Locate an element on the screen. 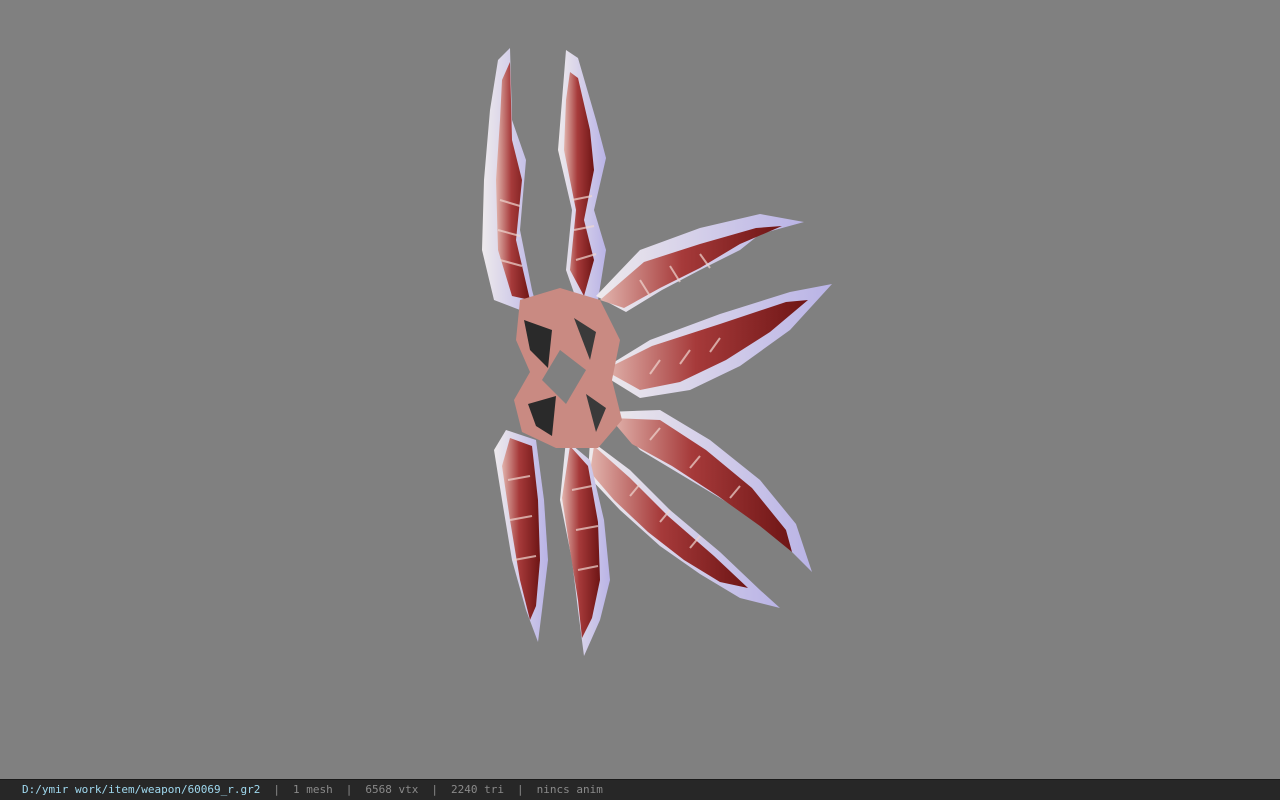 Image resolution: width=1280 pixels, height=800 pixels. vertex-count-text: 6568 vtx is located at coordinates (392, 789).